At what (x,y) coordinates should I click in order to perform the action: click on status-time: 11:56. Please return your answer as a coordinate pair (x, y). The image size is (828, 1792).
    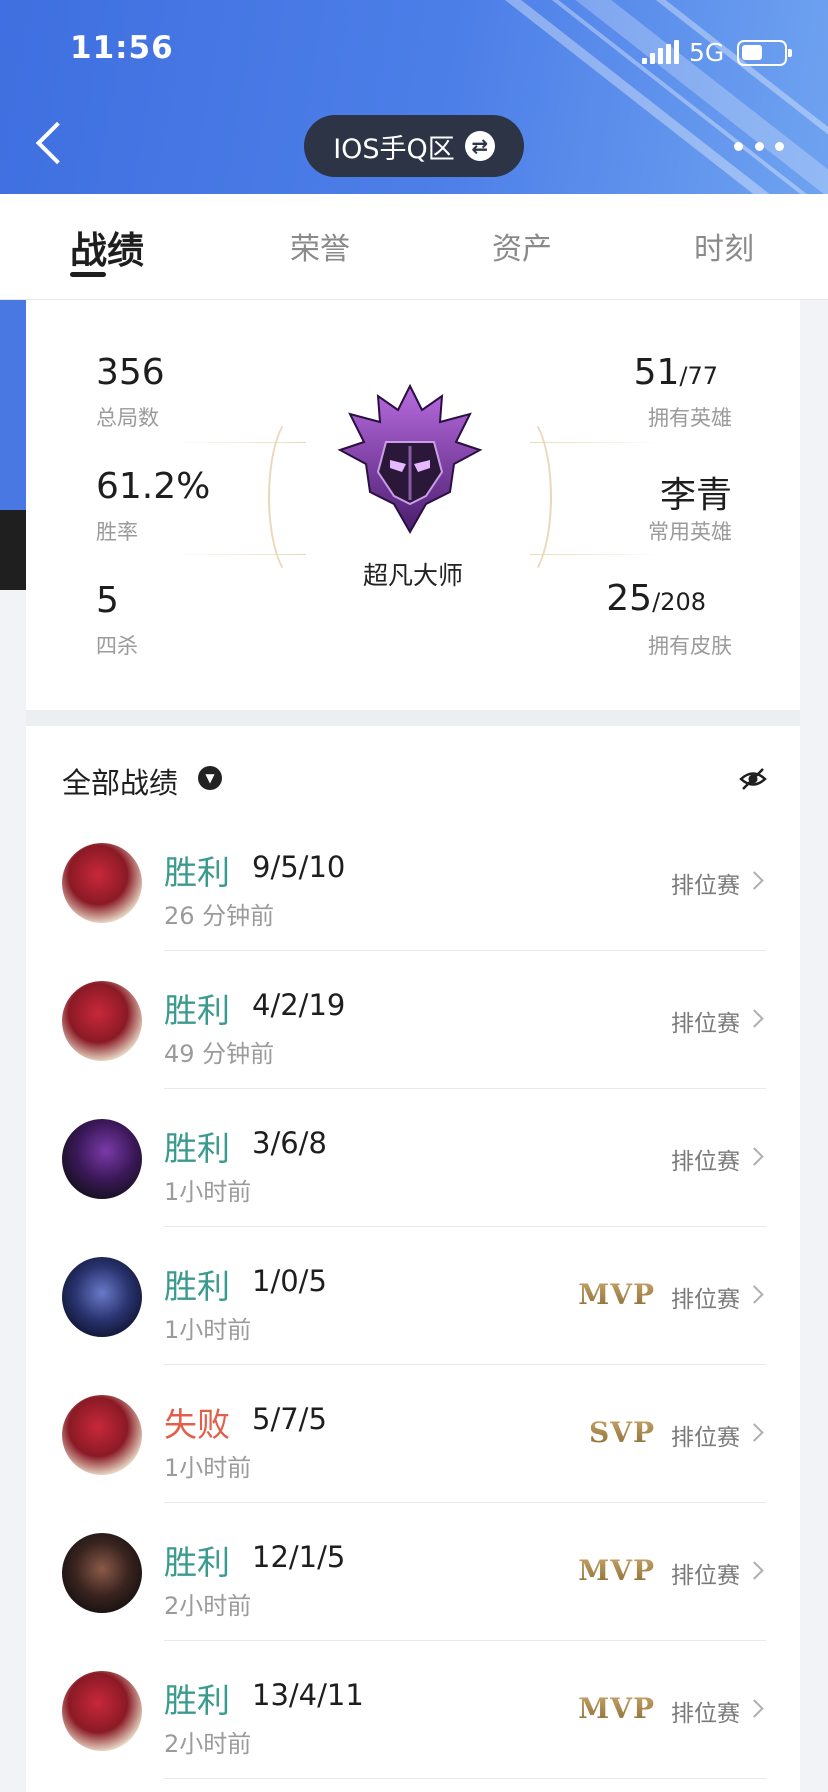
    Looking at the image, I should click on (122, 48).